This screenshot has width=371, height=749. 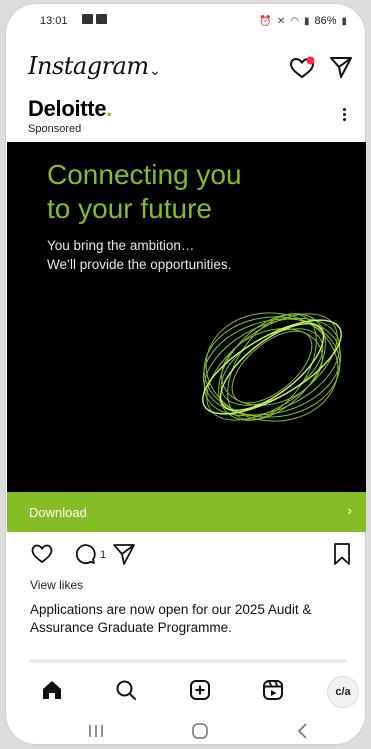 What do you see at coordinates (344, 21) in the screenshot?
I see `battery-icon: ▮` at bounding box center [344, 21].